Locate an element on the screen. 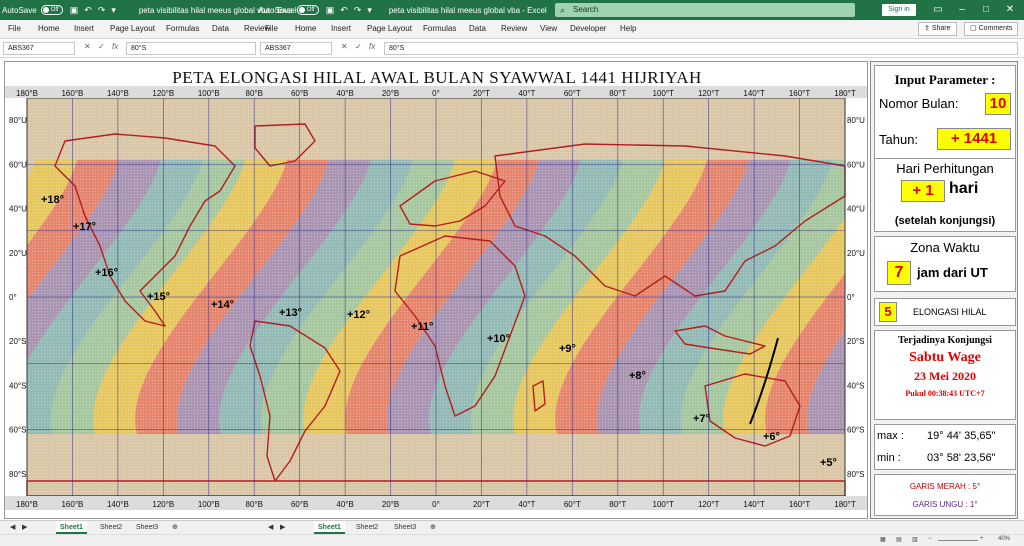 The height and width of the screenshot is (546, 1024). function-icon: fx is located at coordinates (115, 46).